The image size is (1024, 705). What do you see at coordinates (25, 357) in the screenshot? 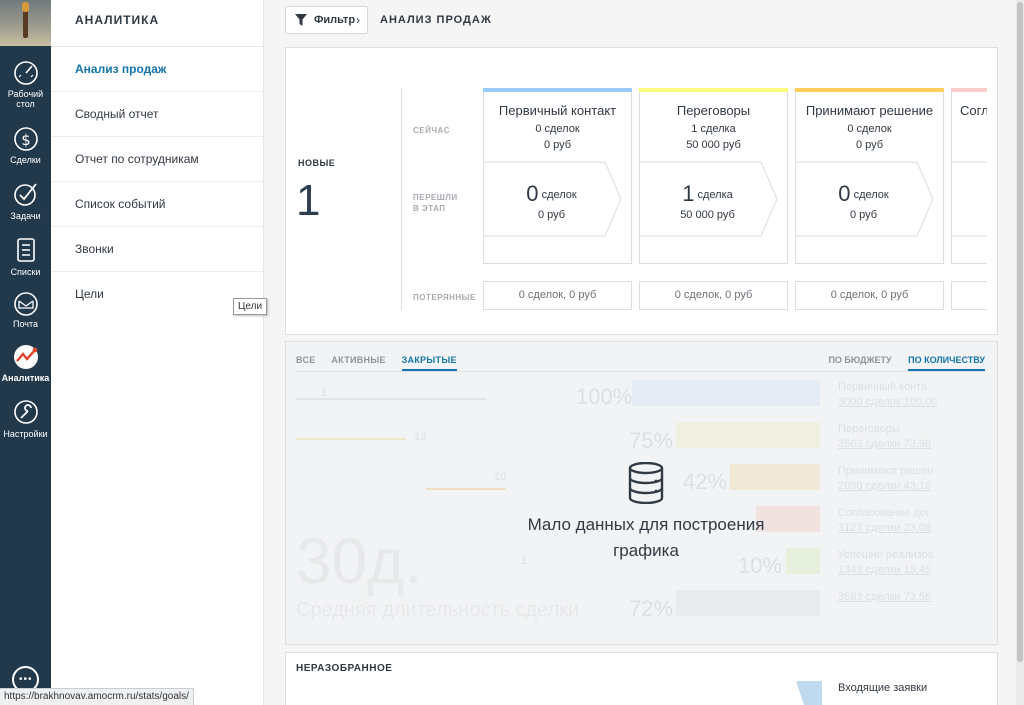
I see `analytics-icon` at bounding box center [25, 357].